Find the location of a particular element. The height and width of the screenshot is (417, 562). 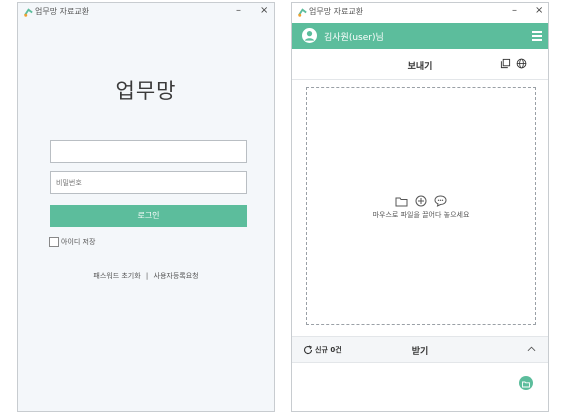

receive-header: 신규 0건 받기 is located at coordinates (420, 349).